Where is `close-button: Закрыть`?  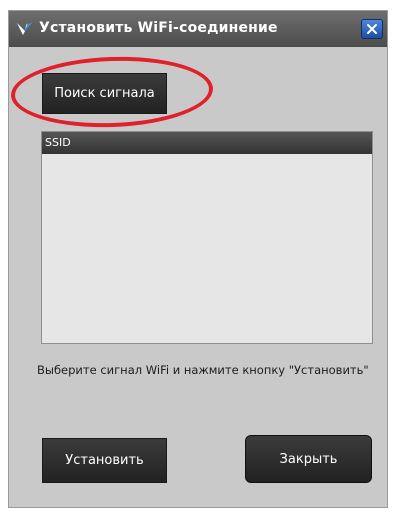
close-button: Закрыть is located at coordinates (308, 459).